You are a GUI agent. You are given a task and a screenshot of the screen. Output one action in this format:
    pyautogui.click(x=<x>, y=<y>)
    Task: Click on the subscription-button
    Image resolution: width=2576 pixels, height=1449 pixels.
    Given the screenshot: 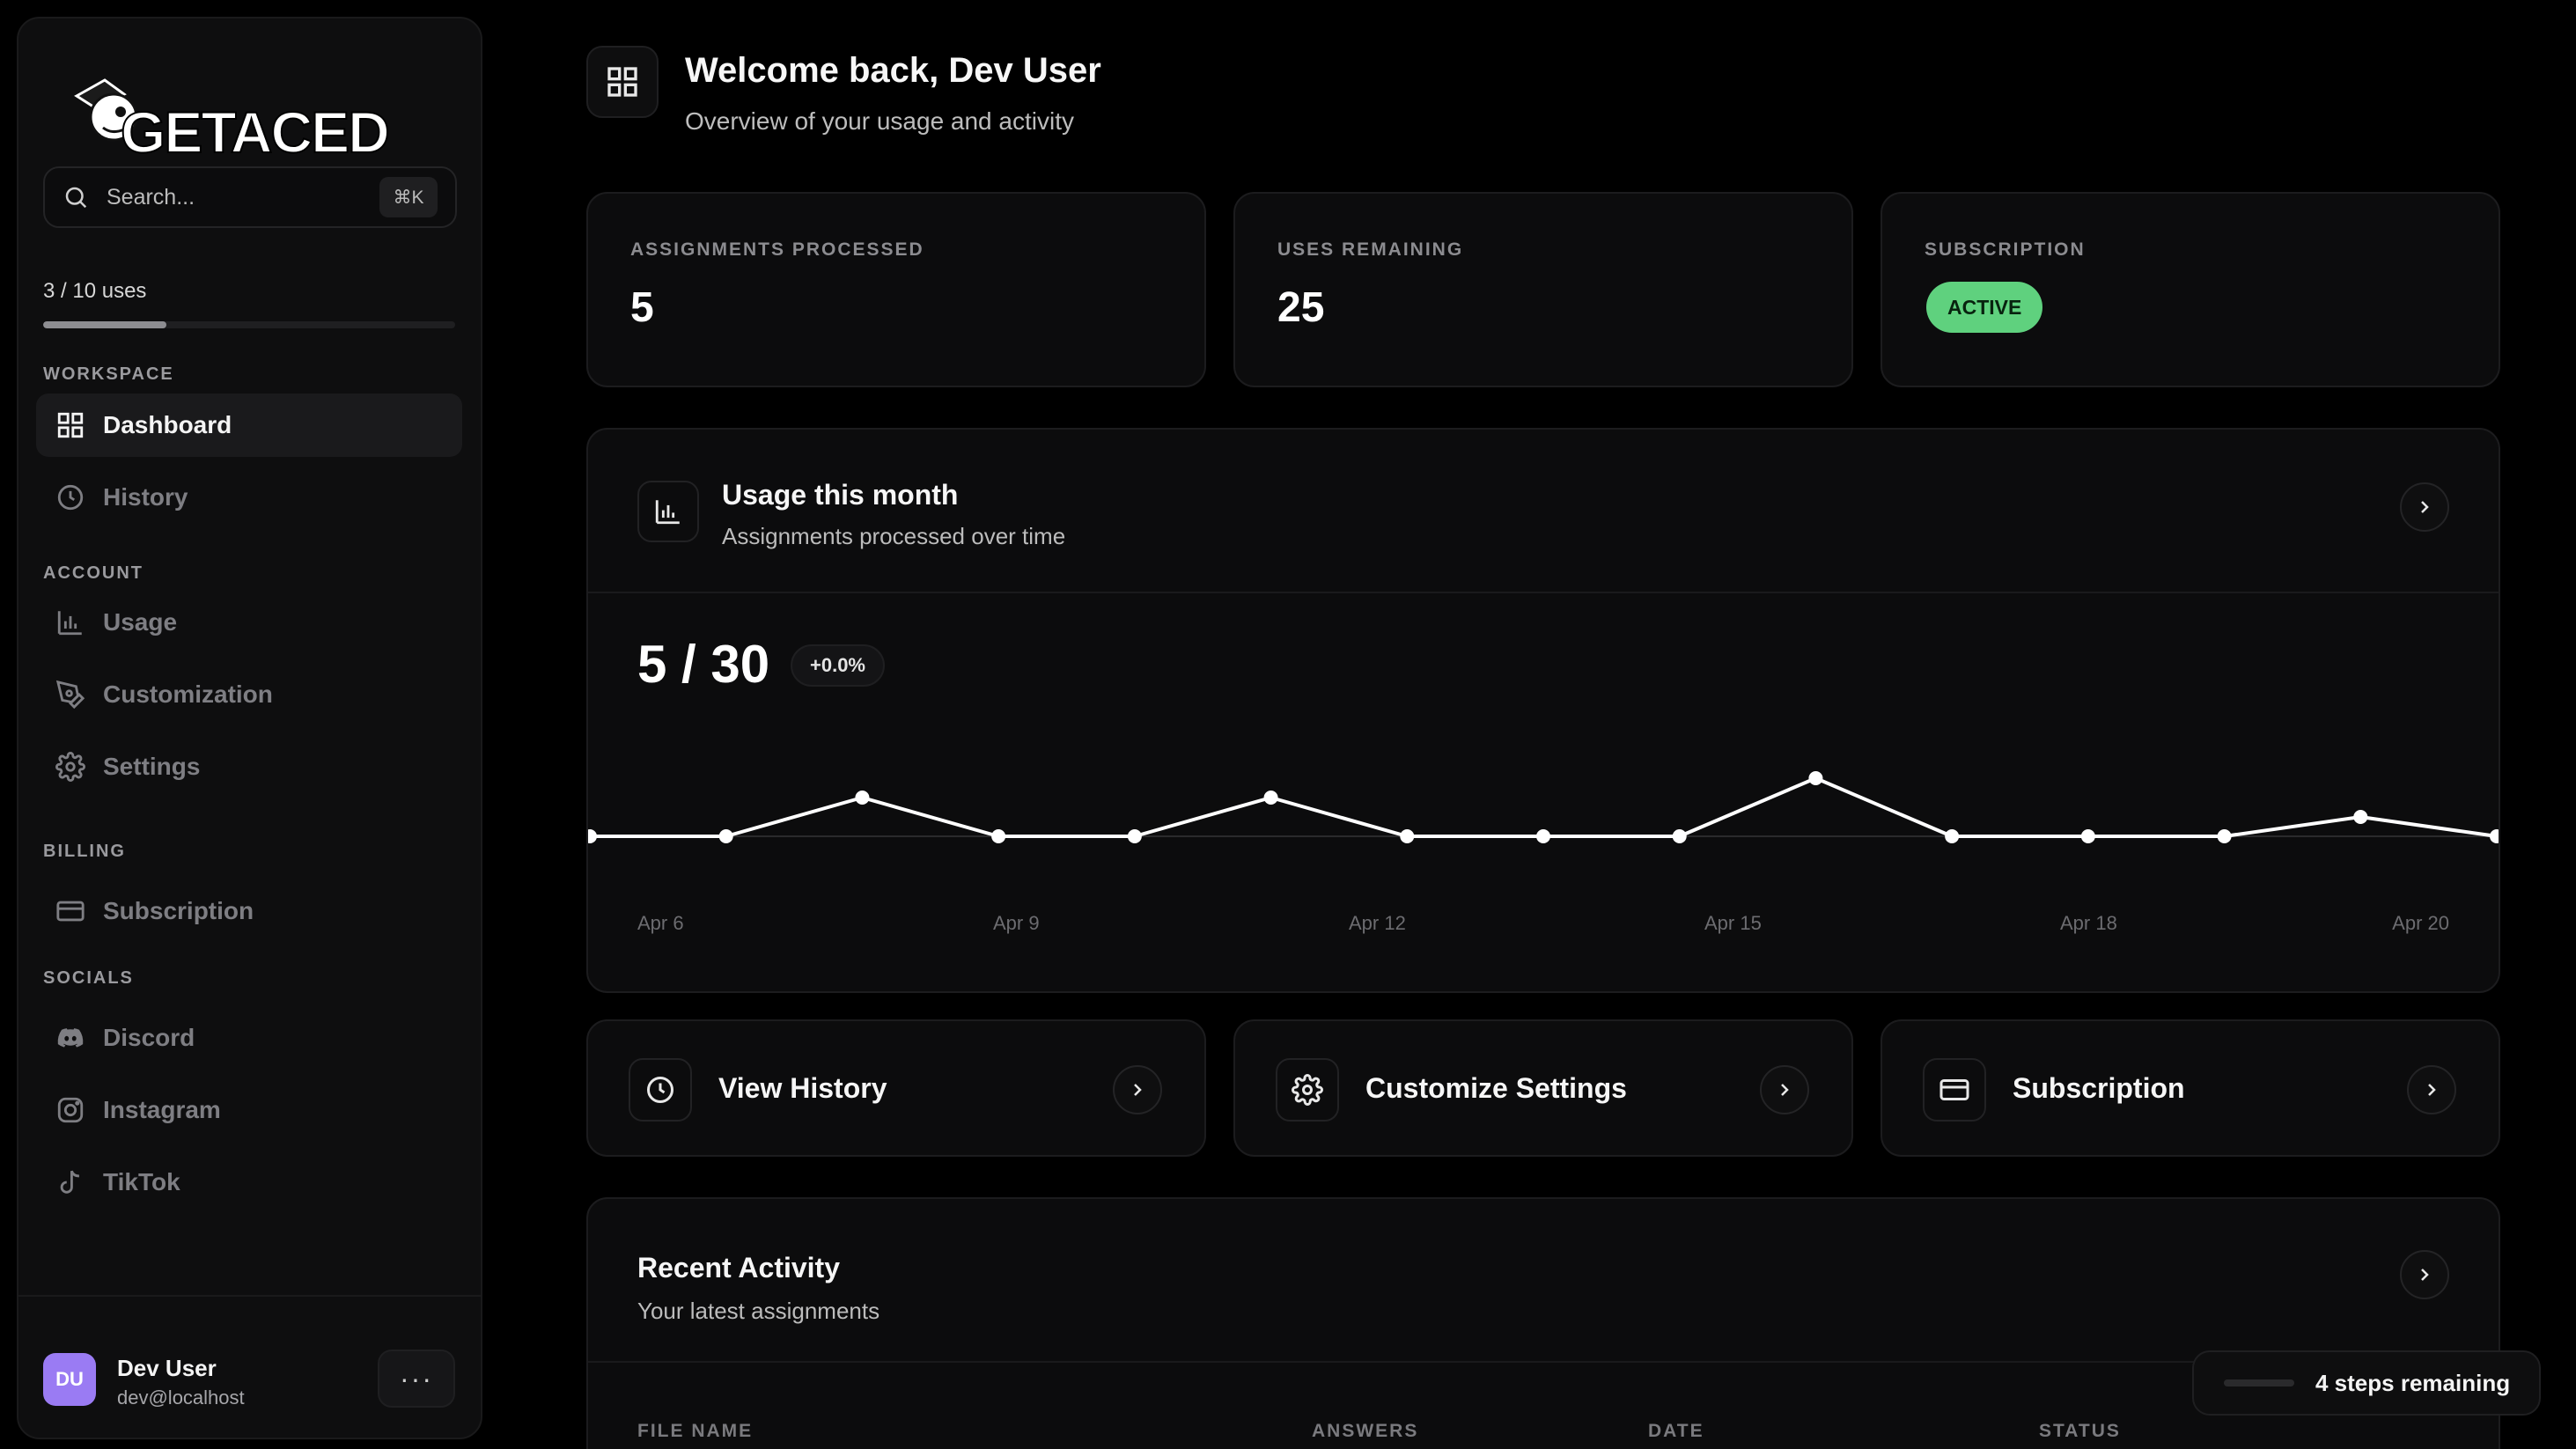 What is the action you would take?
    pyautogui.click(x=2431, y=1090)
    